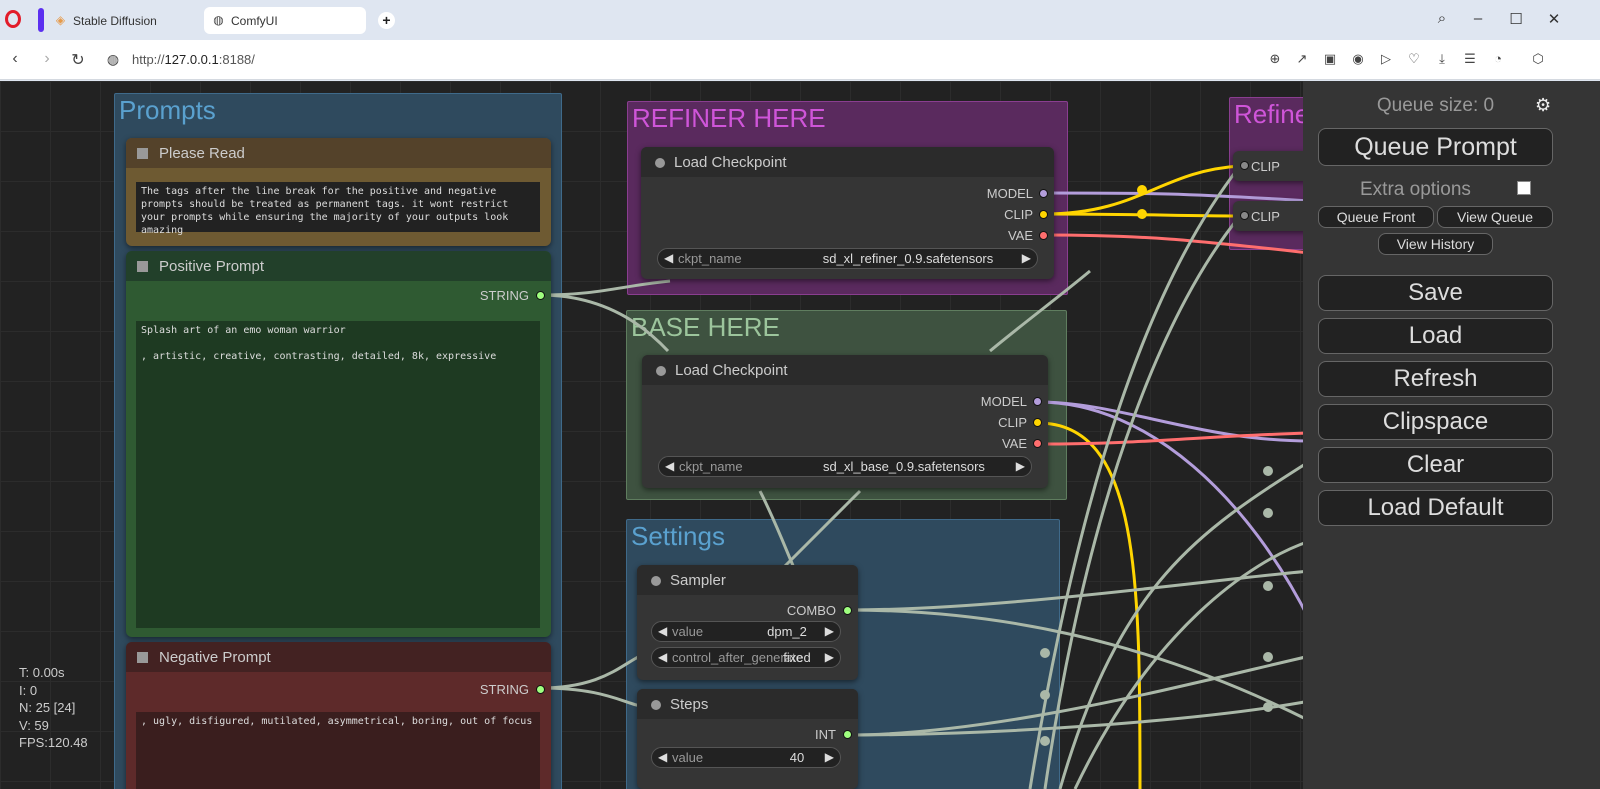 Image resolution: width=1600 pixels, height=789 pixels. What do you see at coordinates (113, 59) in the screenshot?
I see `site-info-icon: ◍` at bounding box center [113, 59].